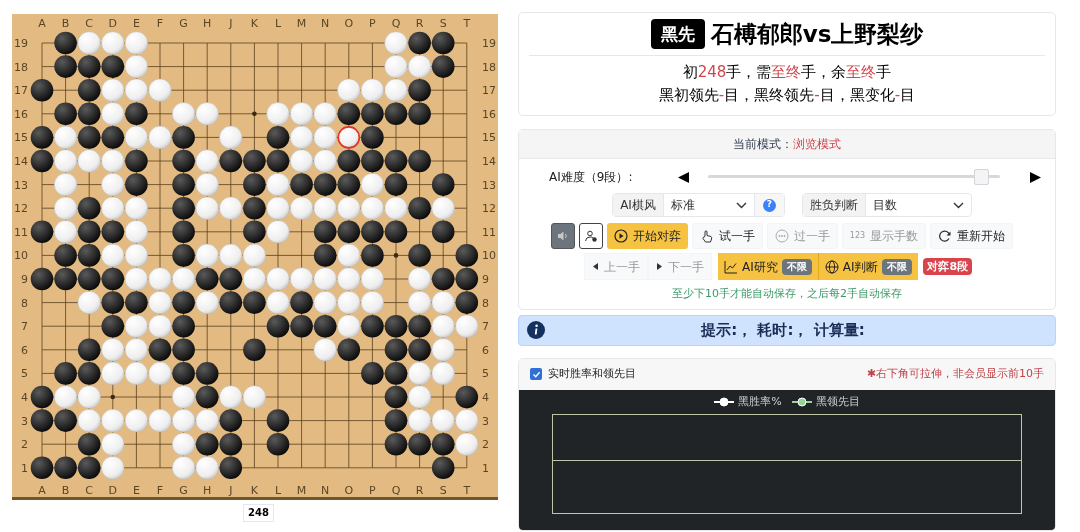  I want to click on dropdown: 标准, so click(708, 205).